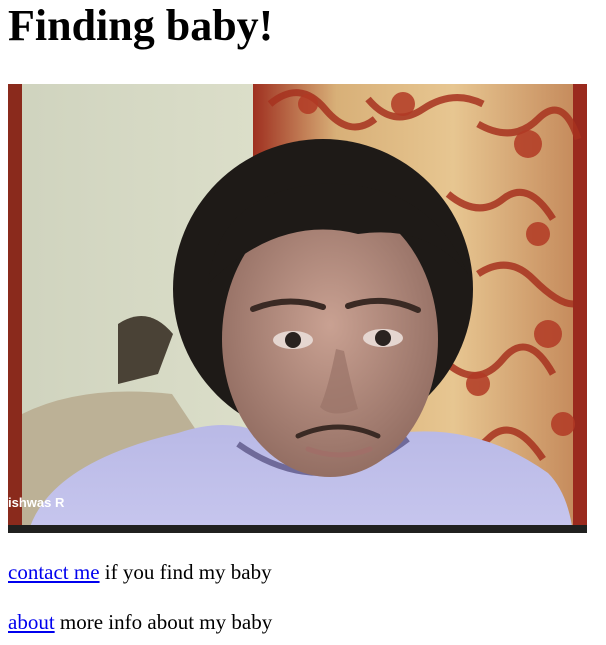  I want to click on about-line: about more info about my baby, so click(140, 622).